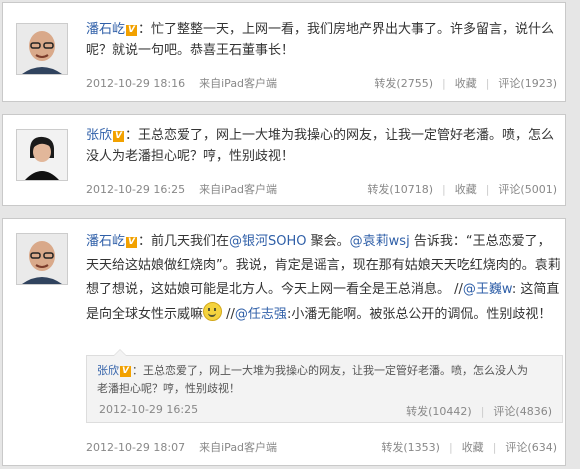  Describe the element at coordinates (213, 311) in the screenshot. I see `smiley-icon` at that location.